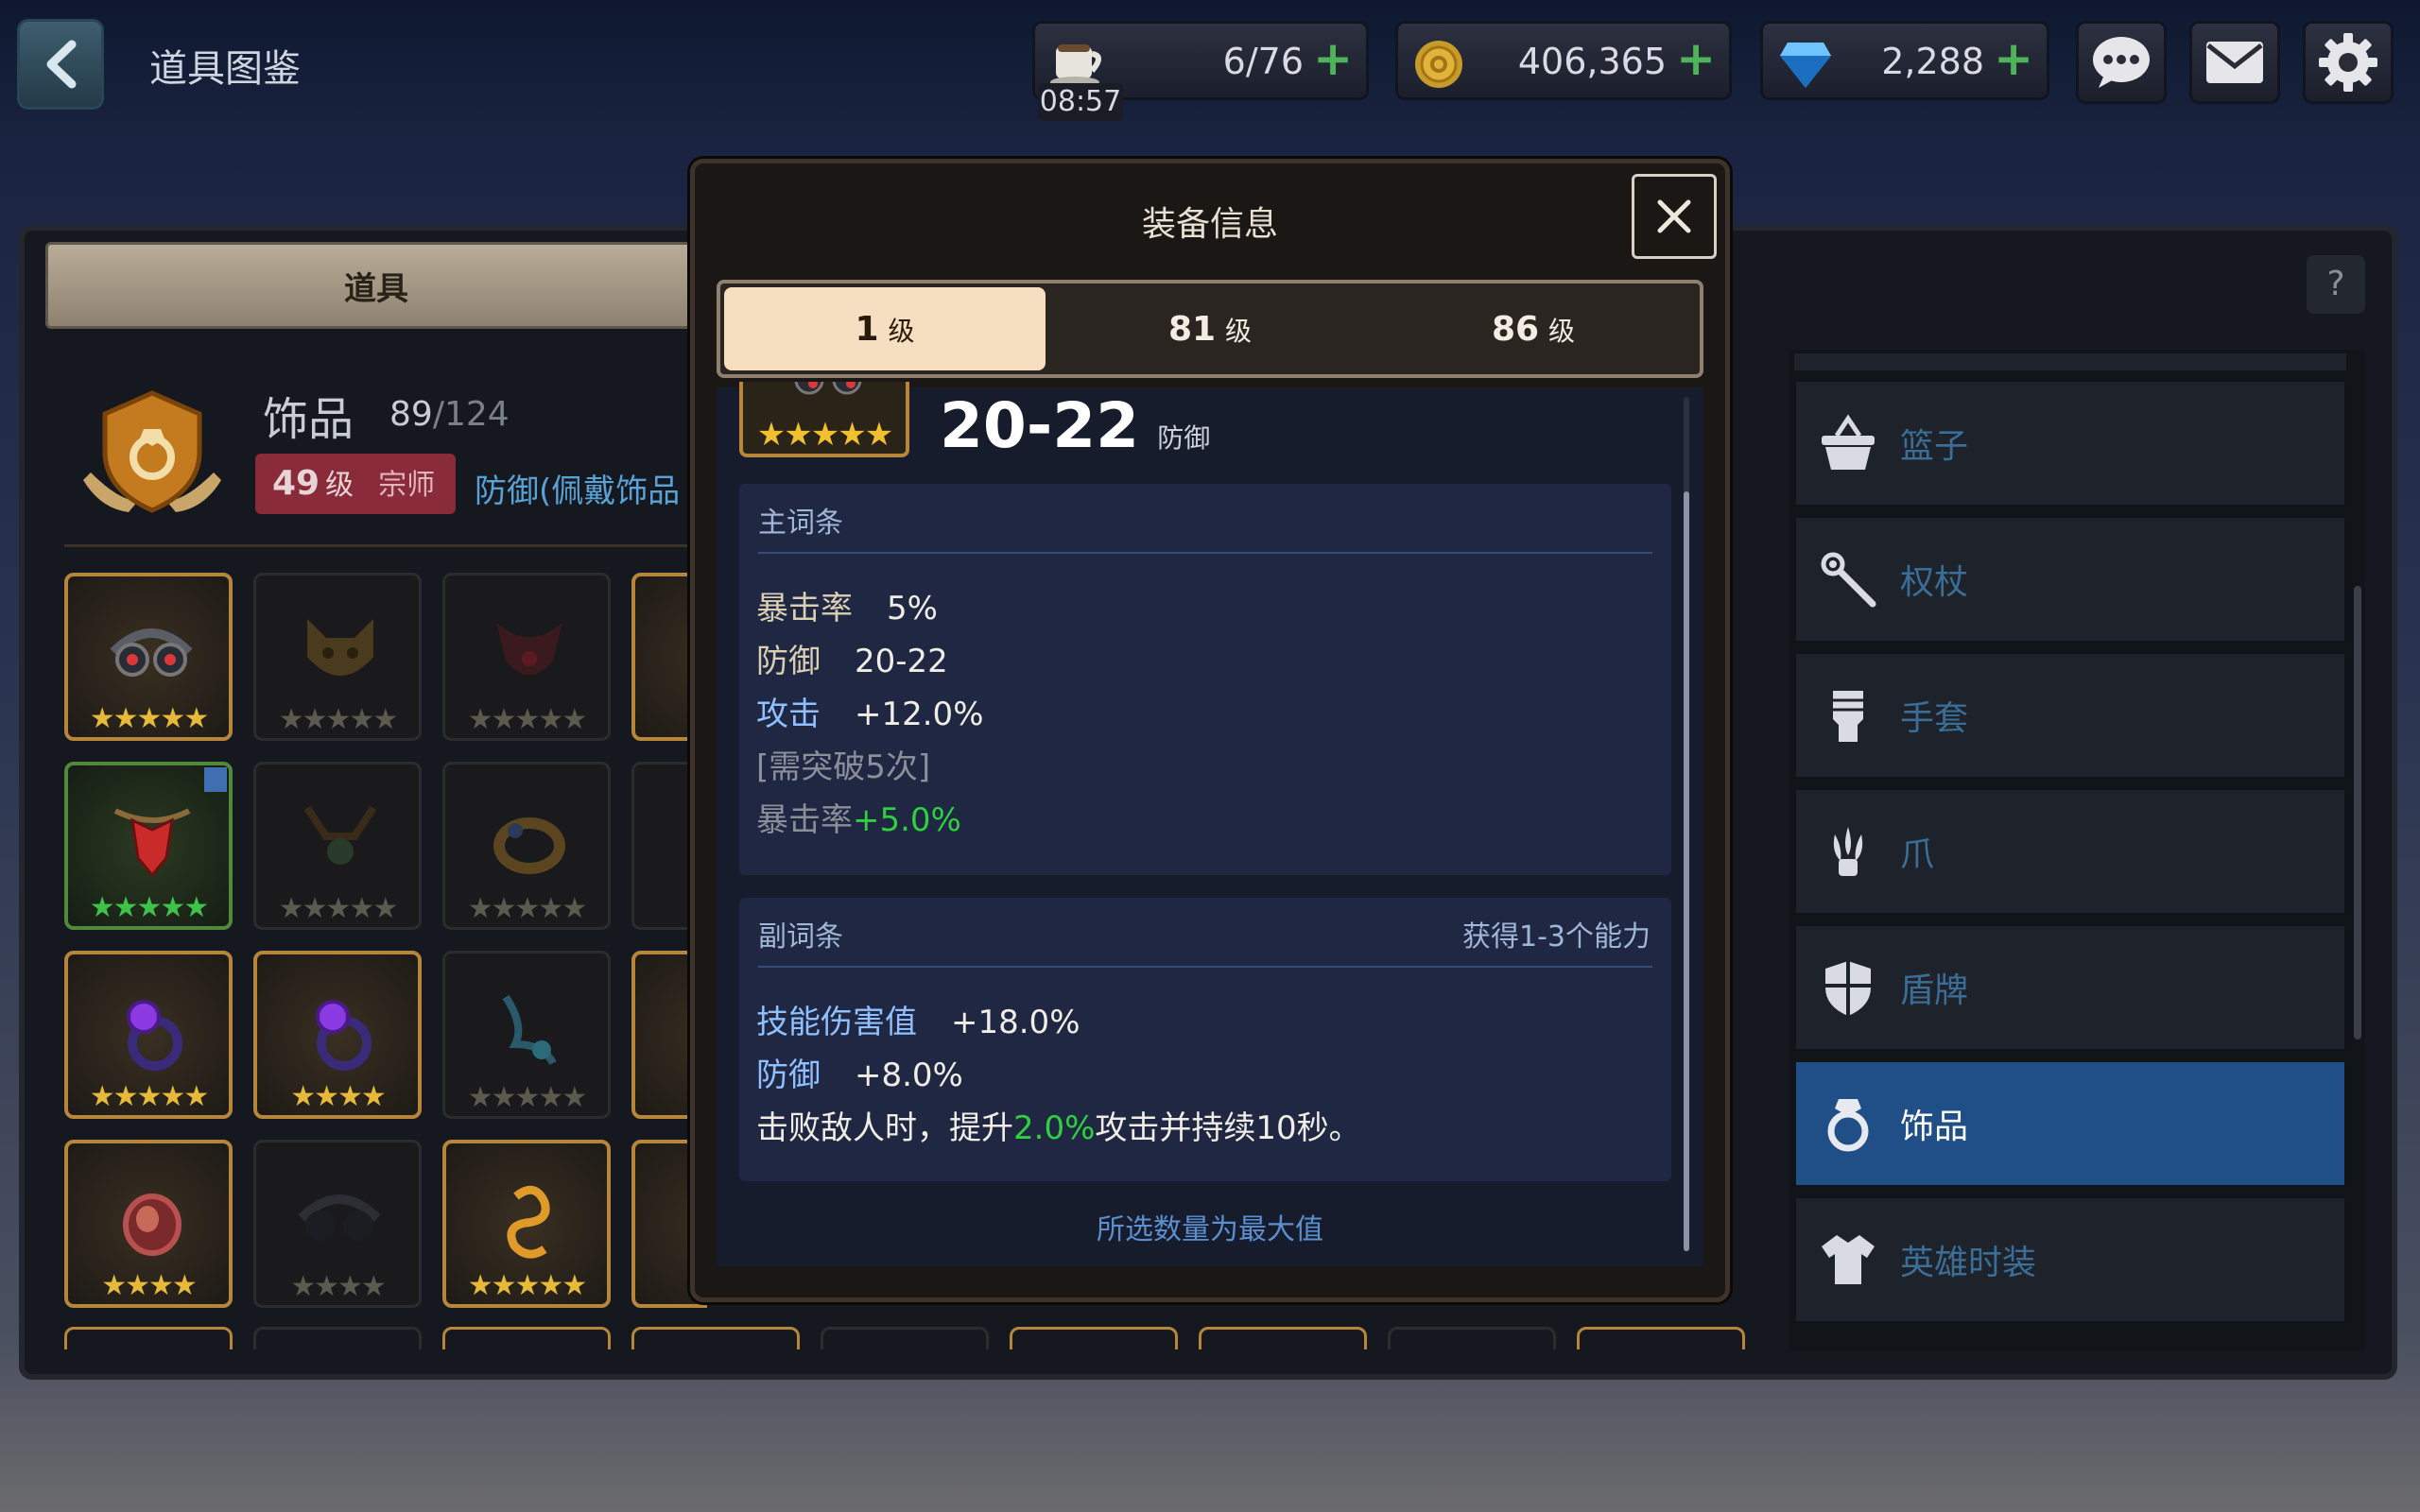 The image size is (2420, 1512). I want to click on chat-bubble-icon, so click(2121, 62).